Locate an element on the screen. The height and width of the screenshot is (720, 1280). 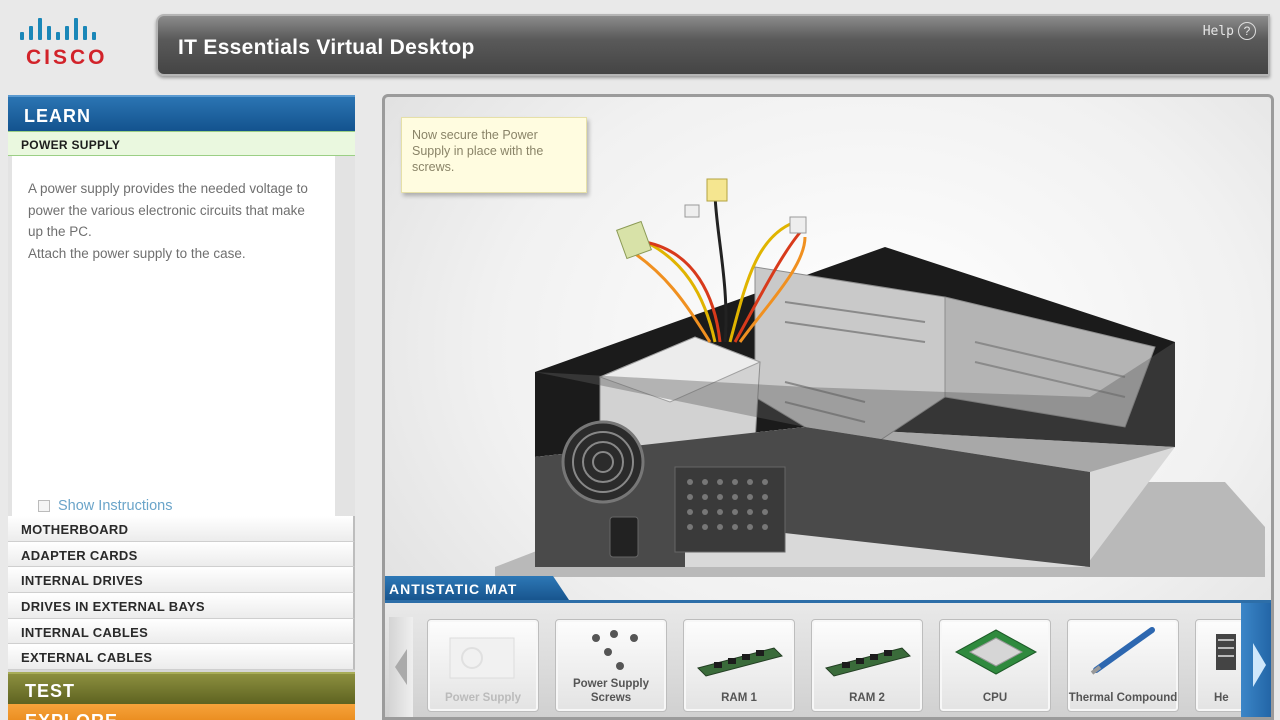
test-header: TEST is located at coordinates (181, 688).